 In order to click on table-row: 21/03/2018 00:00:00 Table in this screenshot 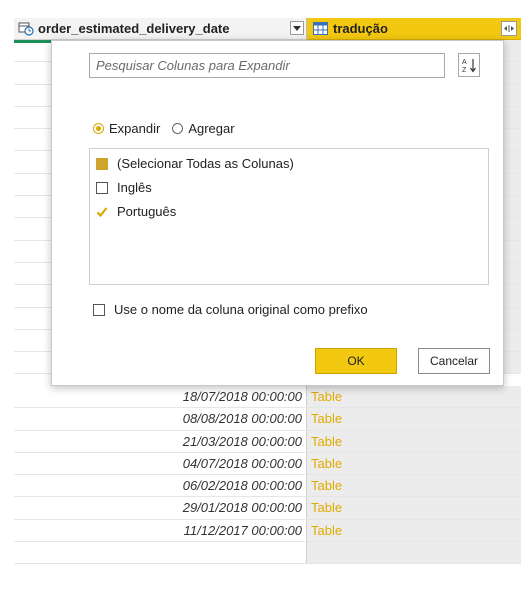, I will do `click(267, 441)`.